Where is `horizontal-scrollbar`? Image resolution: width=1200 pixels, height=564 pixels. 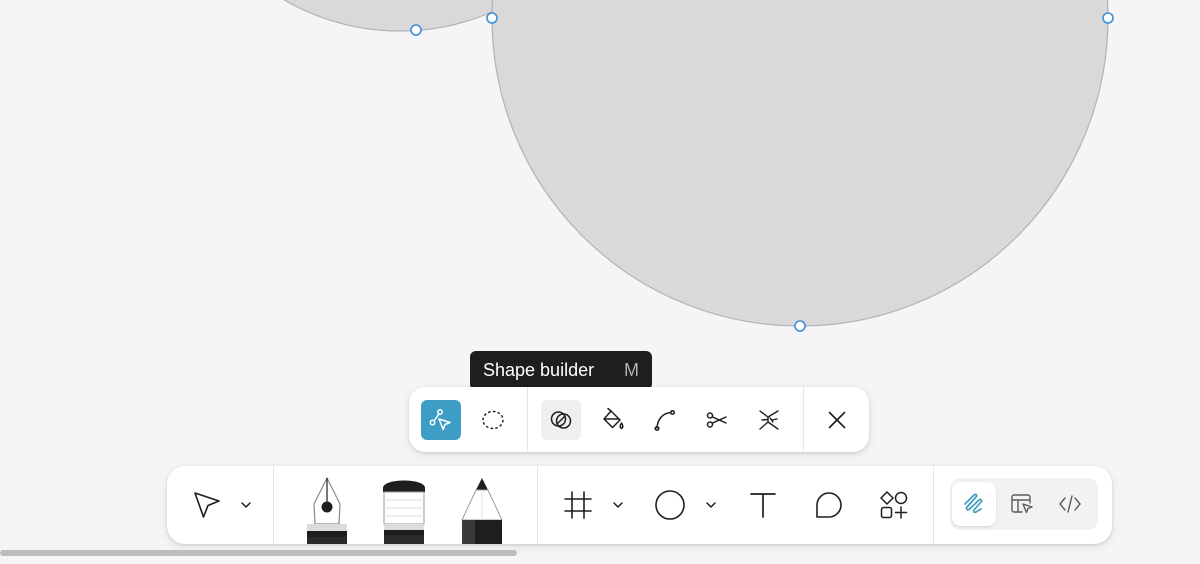
horizontal-scrollbar is located at coordinates (258, 553).